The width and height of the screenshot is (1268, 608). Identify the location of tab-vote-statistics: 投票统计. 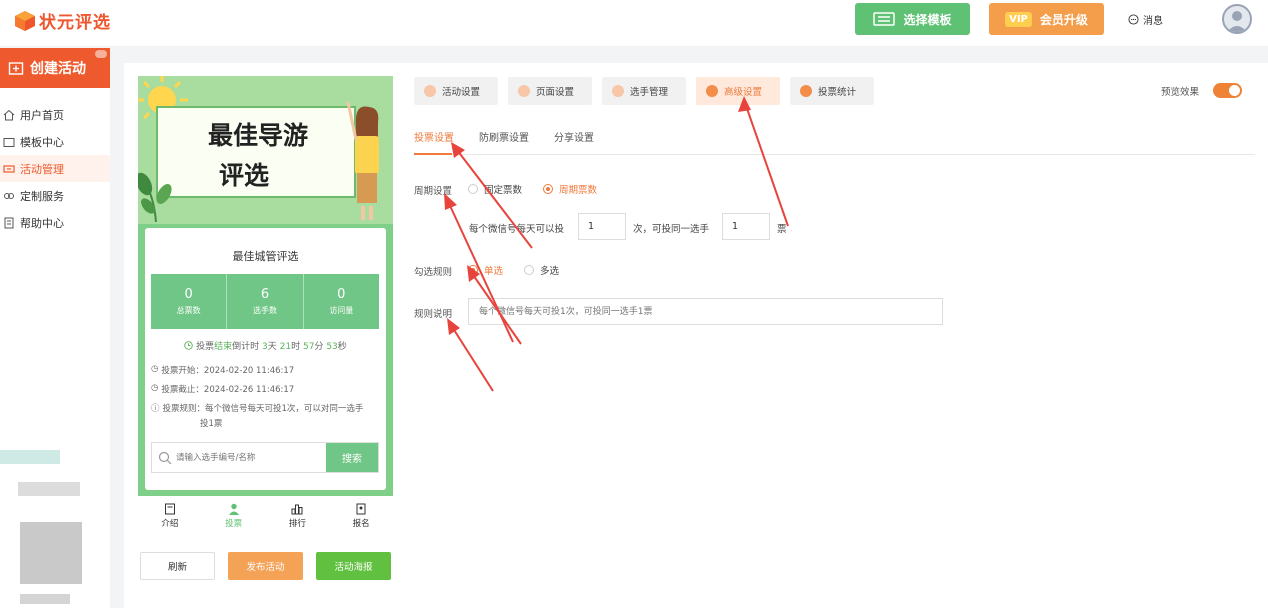
(832, 91).